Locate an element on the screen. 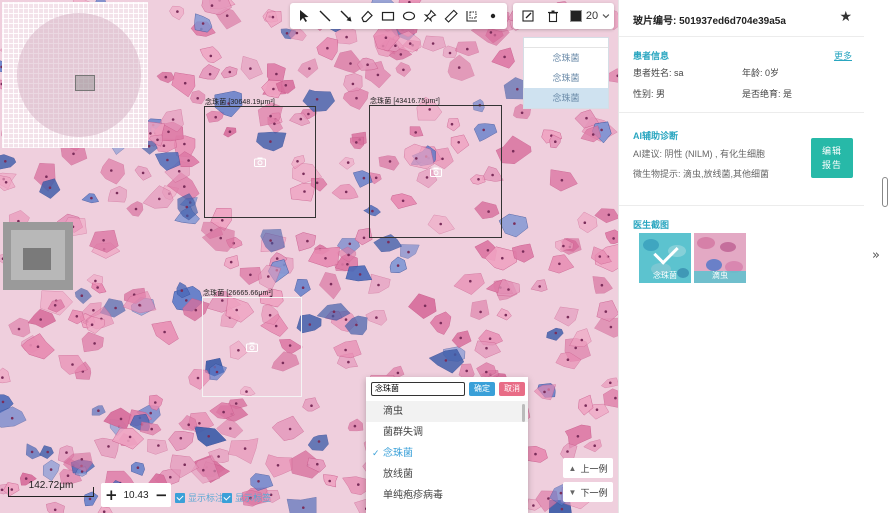 The height and width of the screenshot is (513, 889). annotation-box-1: 念珠菌 [30648.19μm²] is located at coordinates (260, 158).